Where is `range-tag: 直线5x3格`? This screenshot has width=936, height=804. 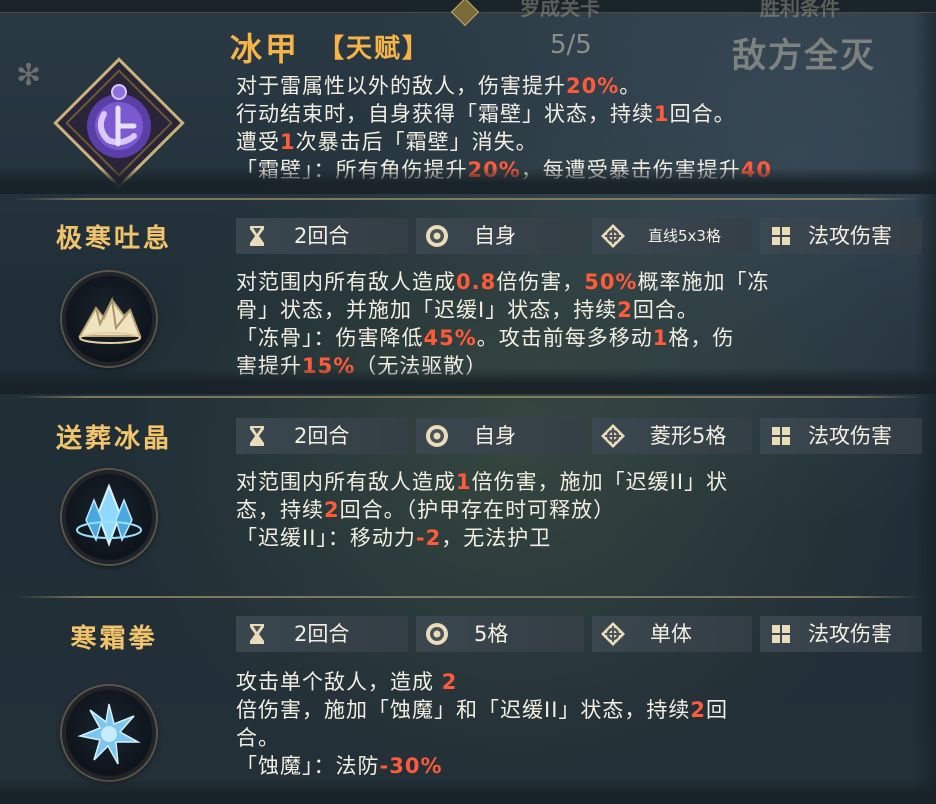 range-tag: 直线5x3格 is located at coordinates (672, 236).